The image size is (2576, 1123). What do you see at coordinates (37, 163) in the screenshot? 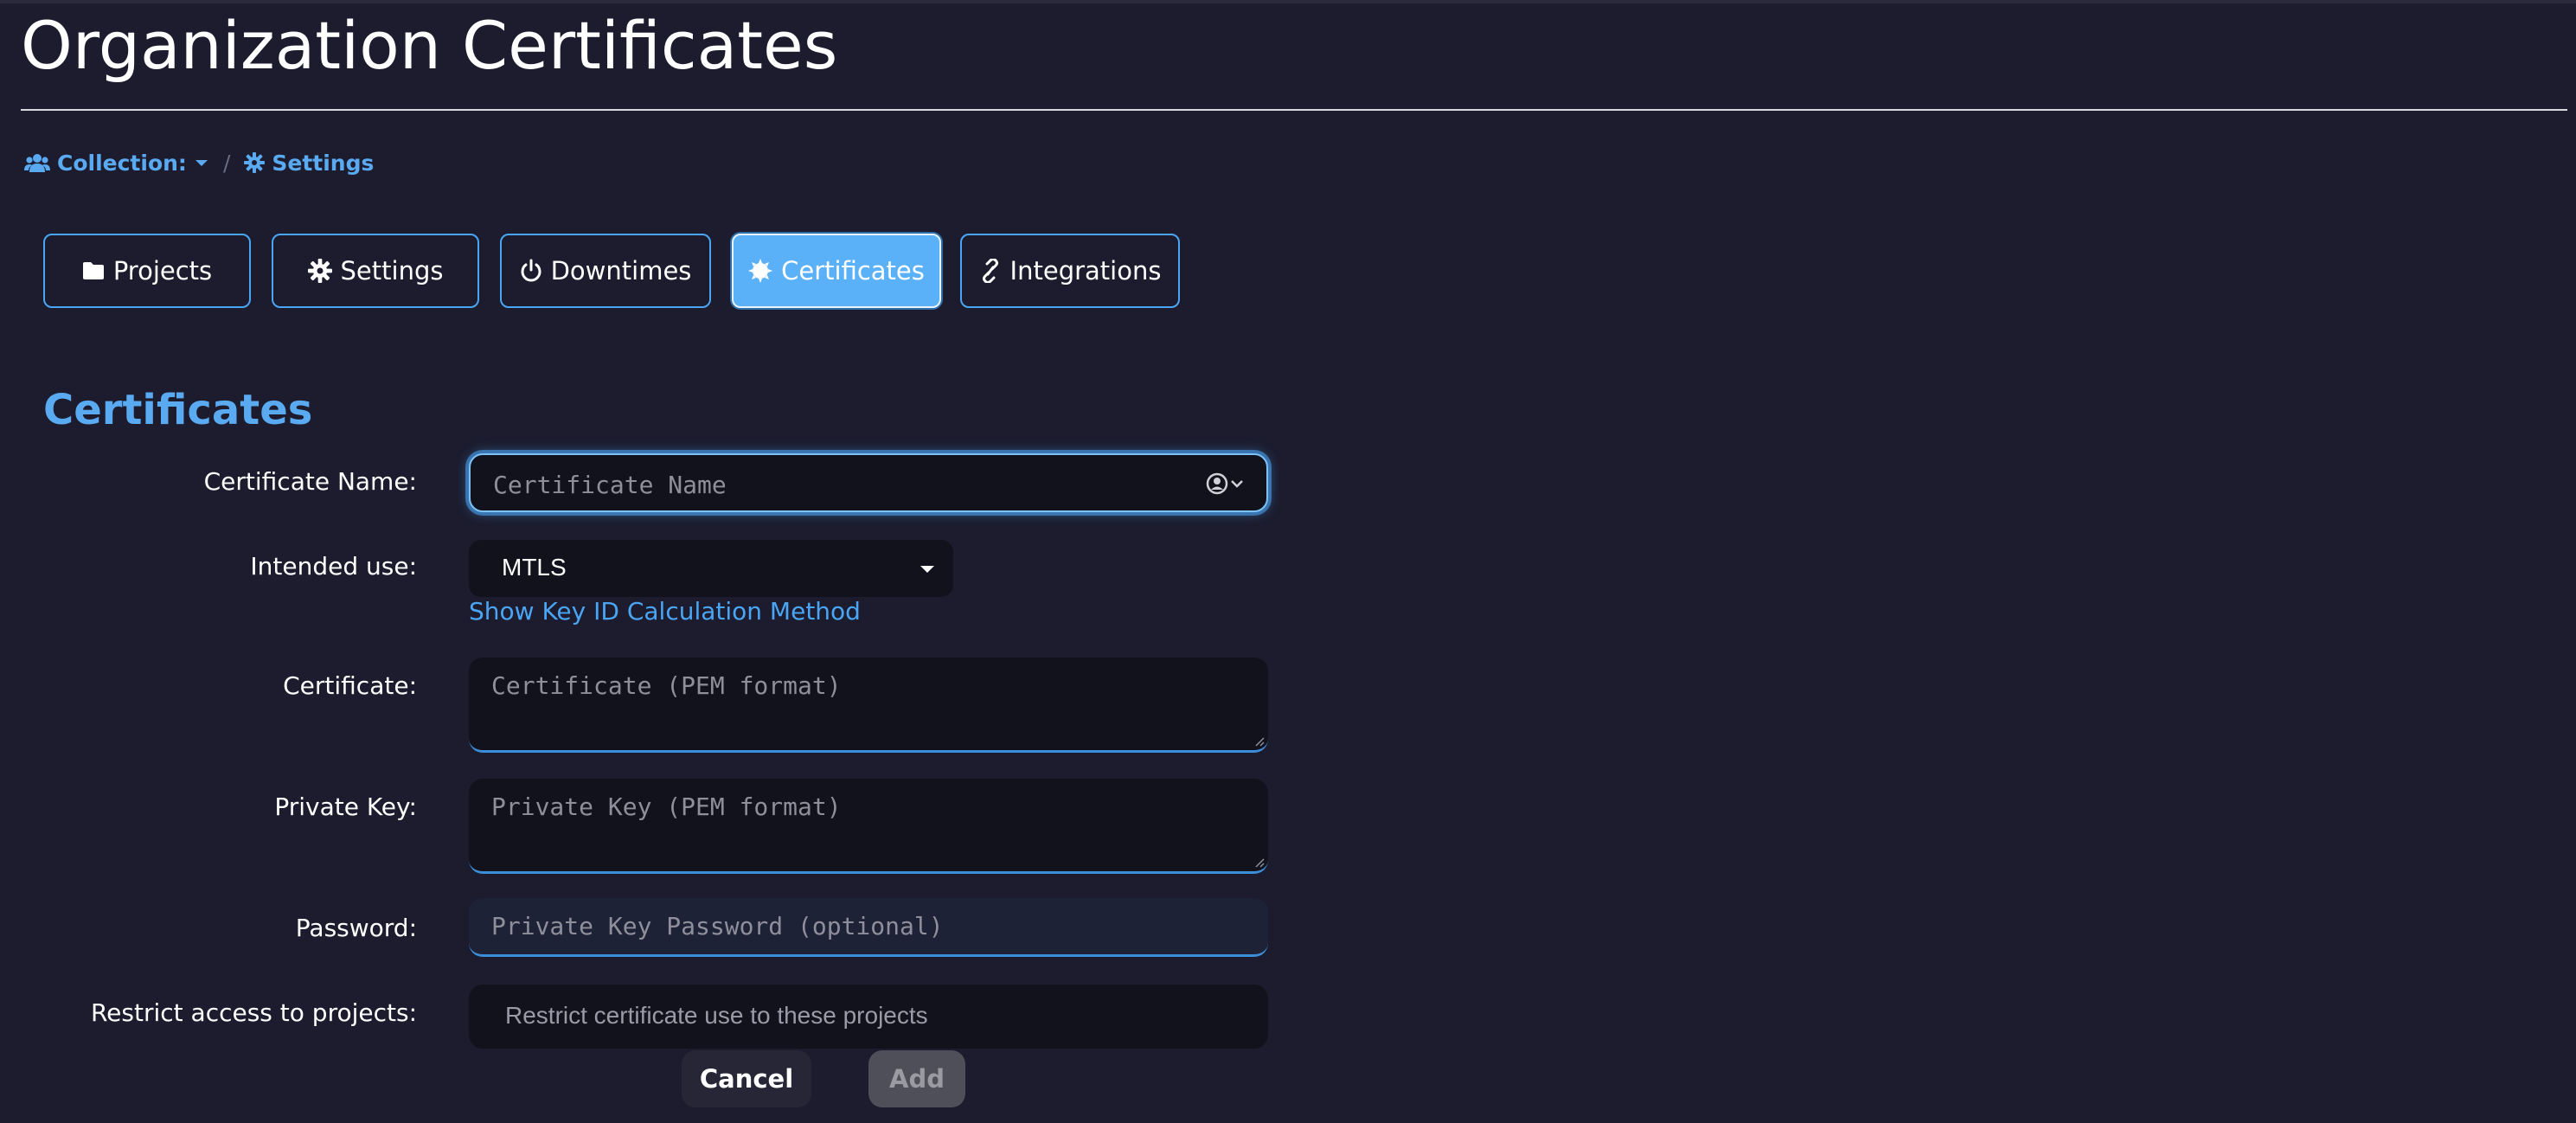
I see `users-icon` at bounding box center [37, 163].